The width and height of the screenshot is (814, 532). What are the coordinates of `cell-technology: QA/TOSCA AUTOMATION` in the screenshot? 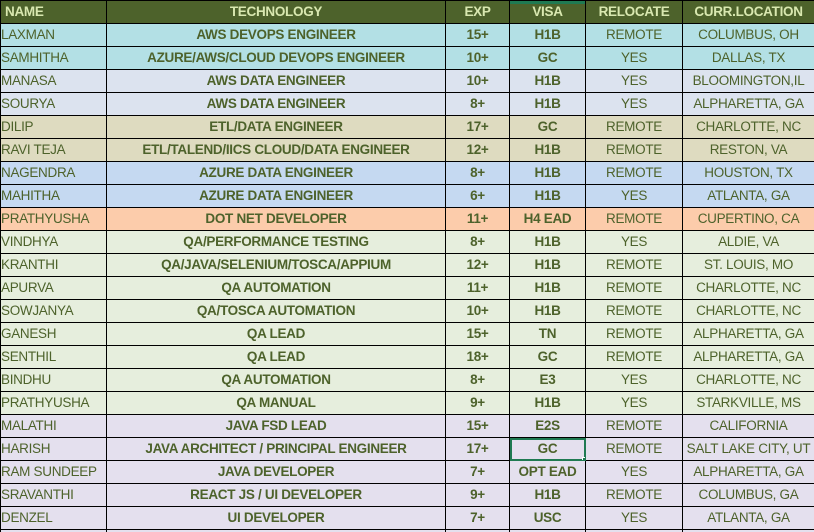 It's located at (276, 311).